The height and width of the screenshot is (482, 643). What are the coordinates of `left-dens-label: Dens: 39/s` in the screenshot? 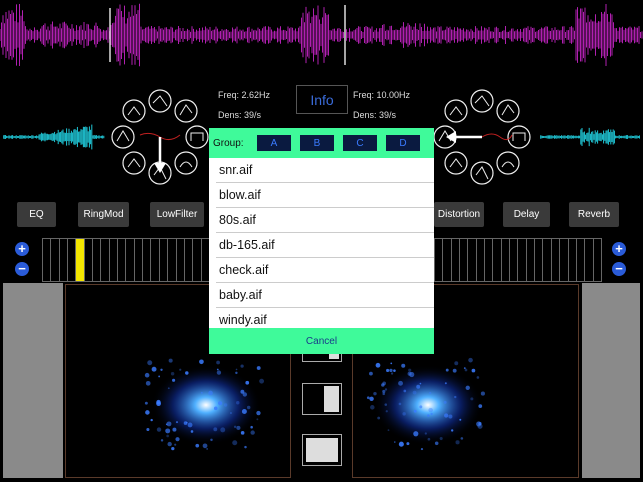 It's located at (240, 115).